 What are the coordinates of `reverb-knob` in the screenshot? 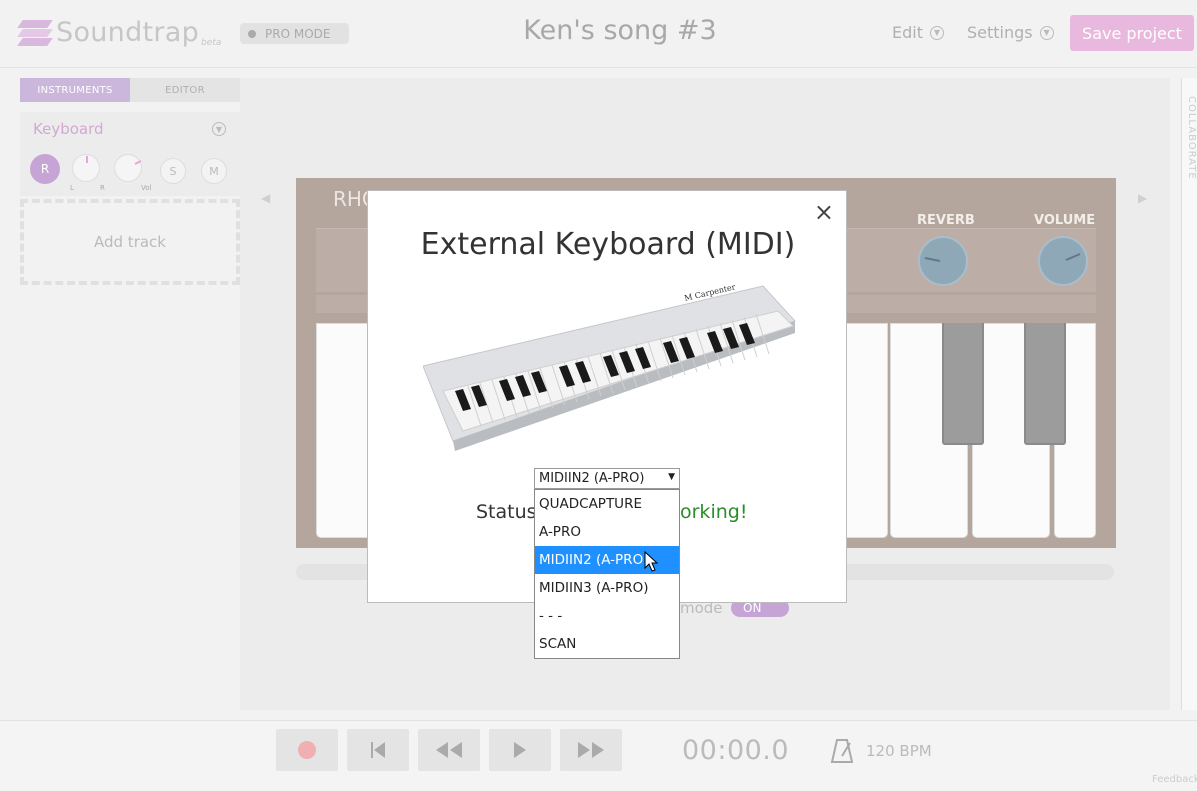 It's located at (943, 261).